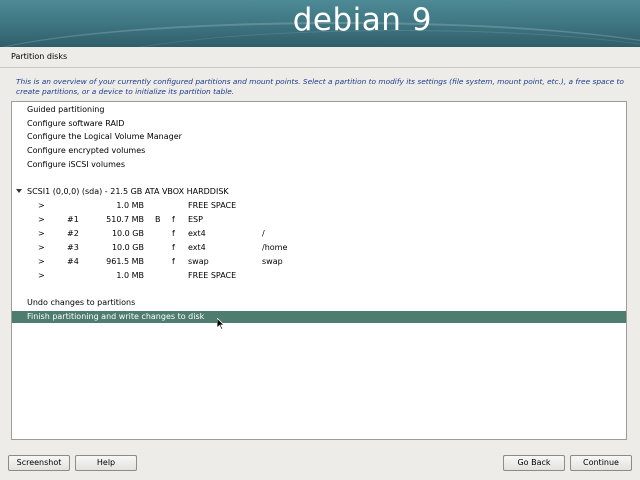  What do you see at coordinates (106, 463) in the screenshot?
I see `help-button: Help` at bounding box center [106, 463].